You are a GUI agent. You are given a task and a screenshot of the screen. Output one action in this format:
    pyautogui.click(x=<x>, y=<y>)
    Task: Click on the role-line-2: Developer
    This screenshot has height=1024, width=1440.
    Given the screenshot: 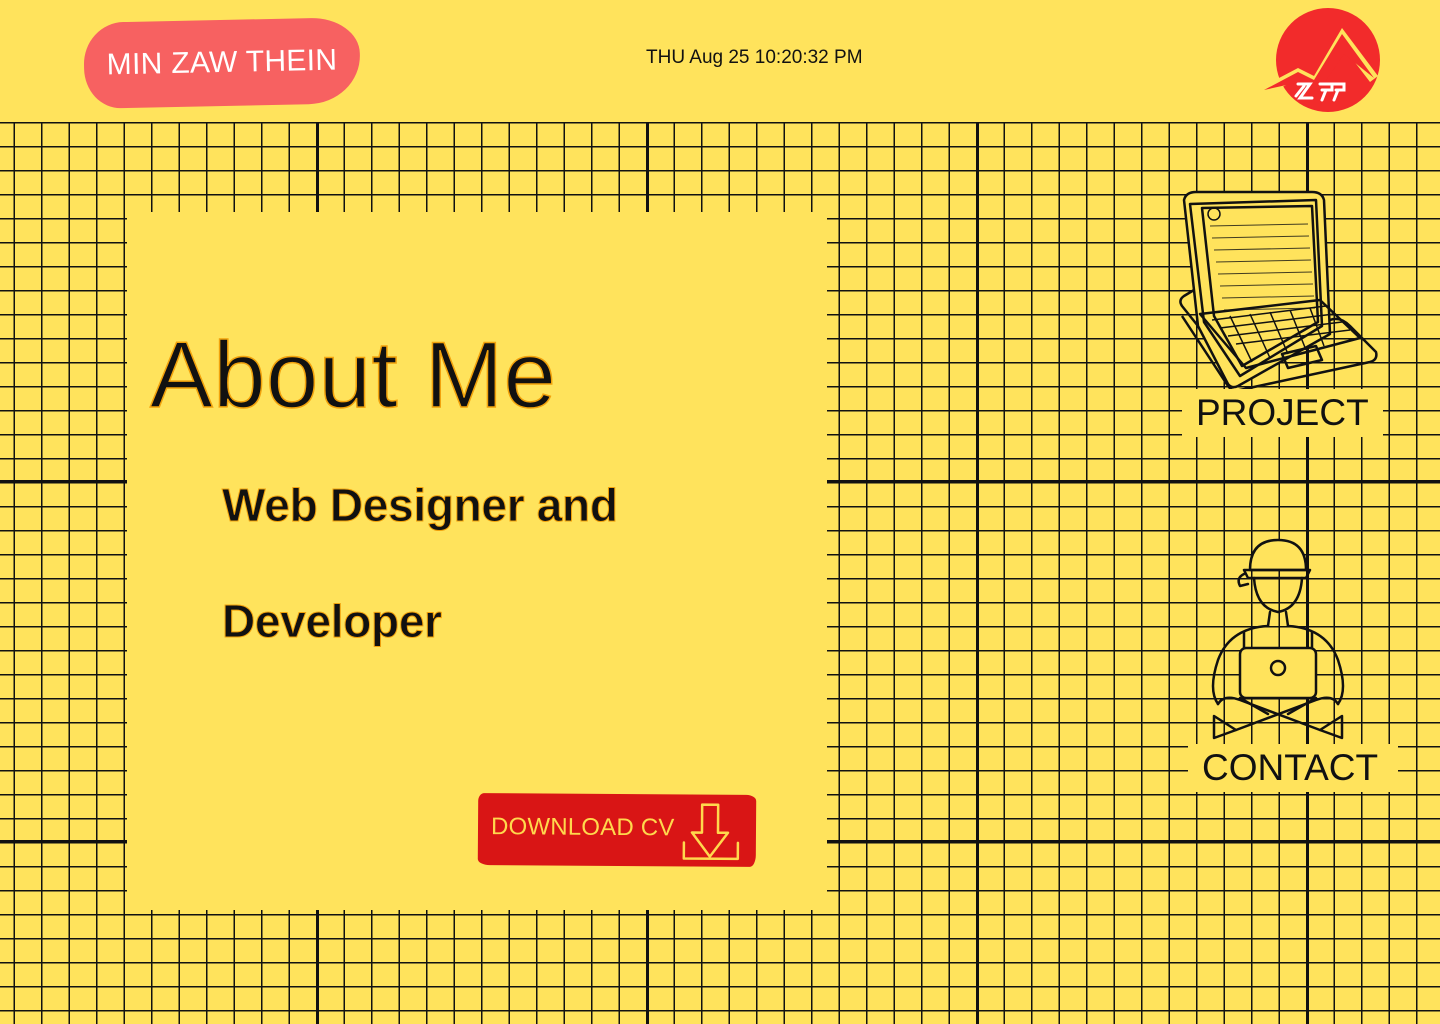 What is the action you would take?
    pyautogui.click(x=332, y=621)
    